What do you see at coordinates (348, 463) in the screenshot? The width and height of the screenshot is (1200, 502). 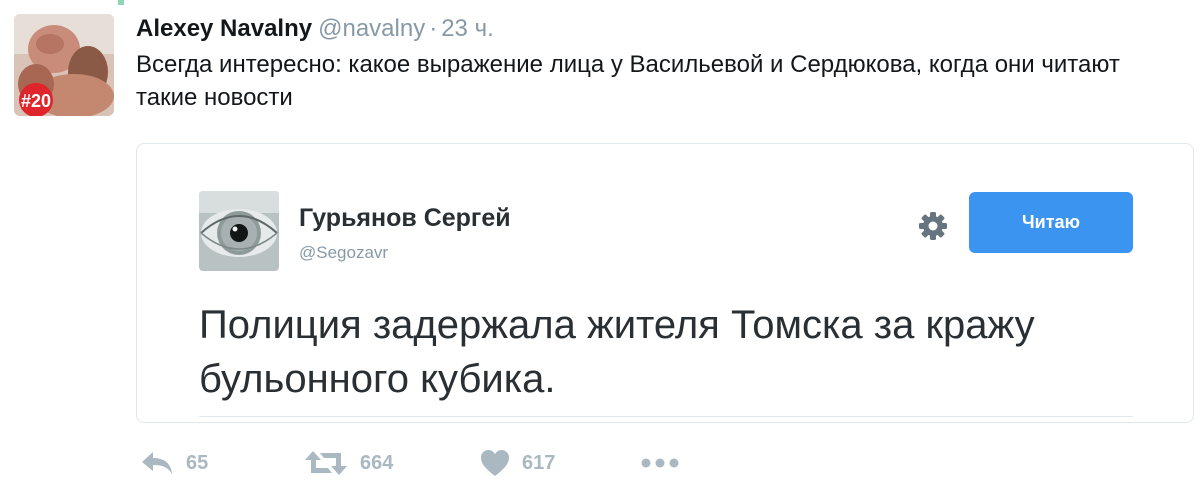 I see `retweet-button: 664` at bounding box center [348, 463].